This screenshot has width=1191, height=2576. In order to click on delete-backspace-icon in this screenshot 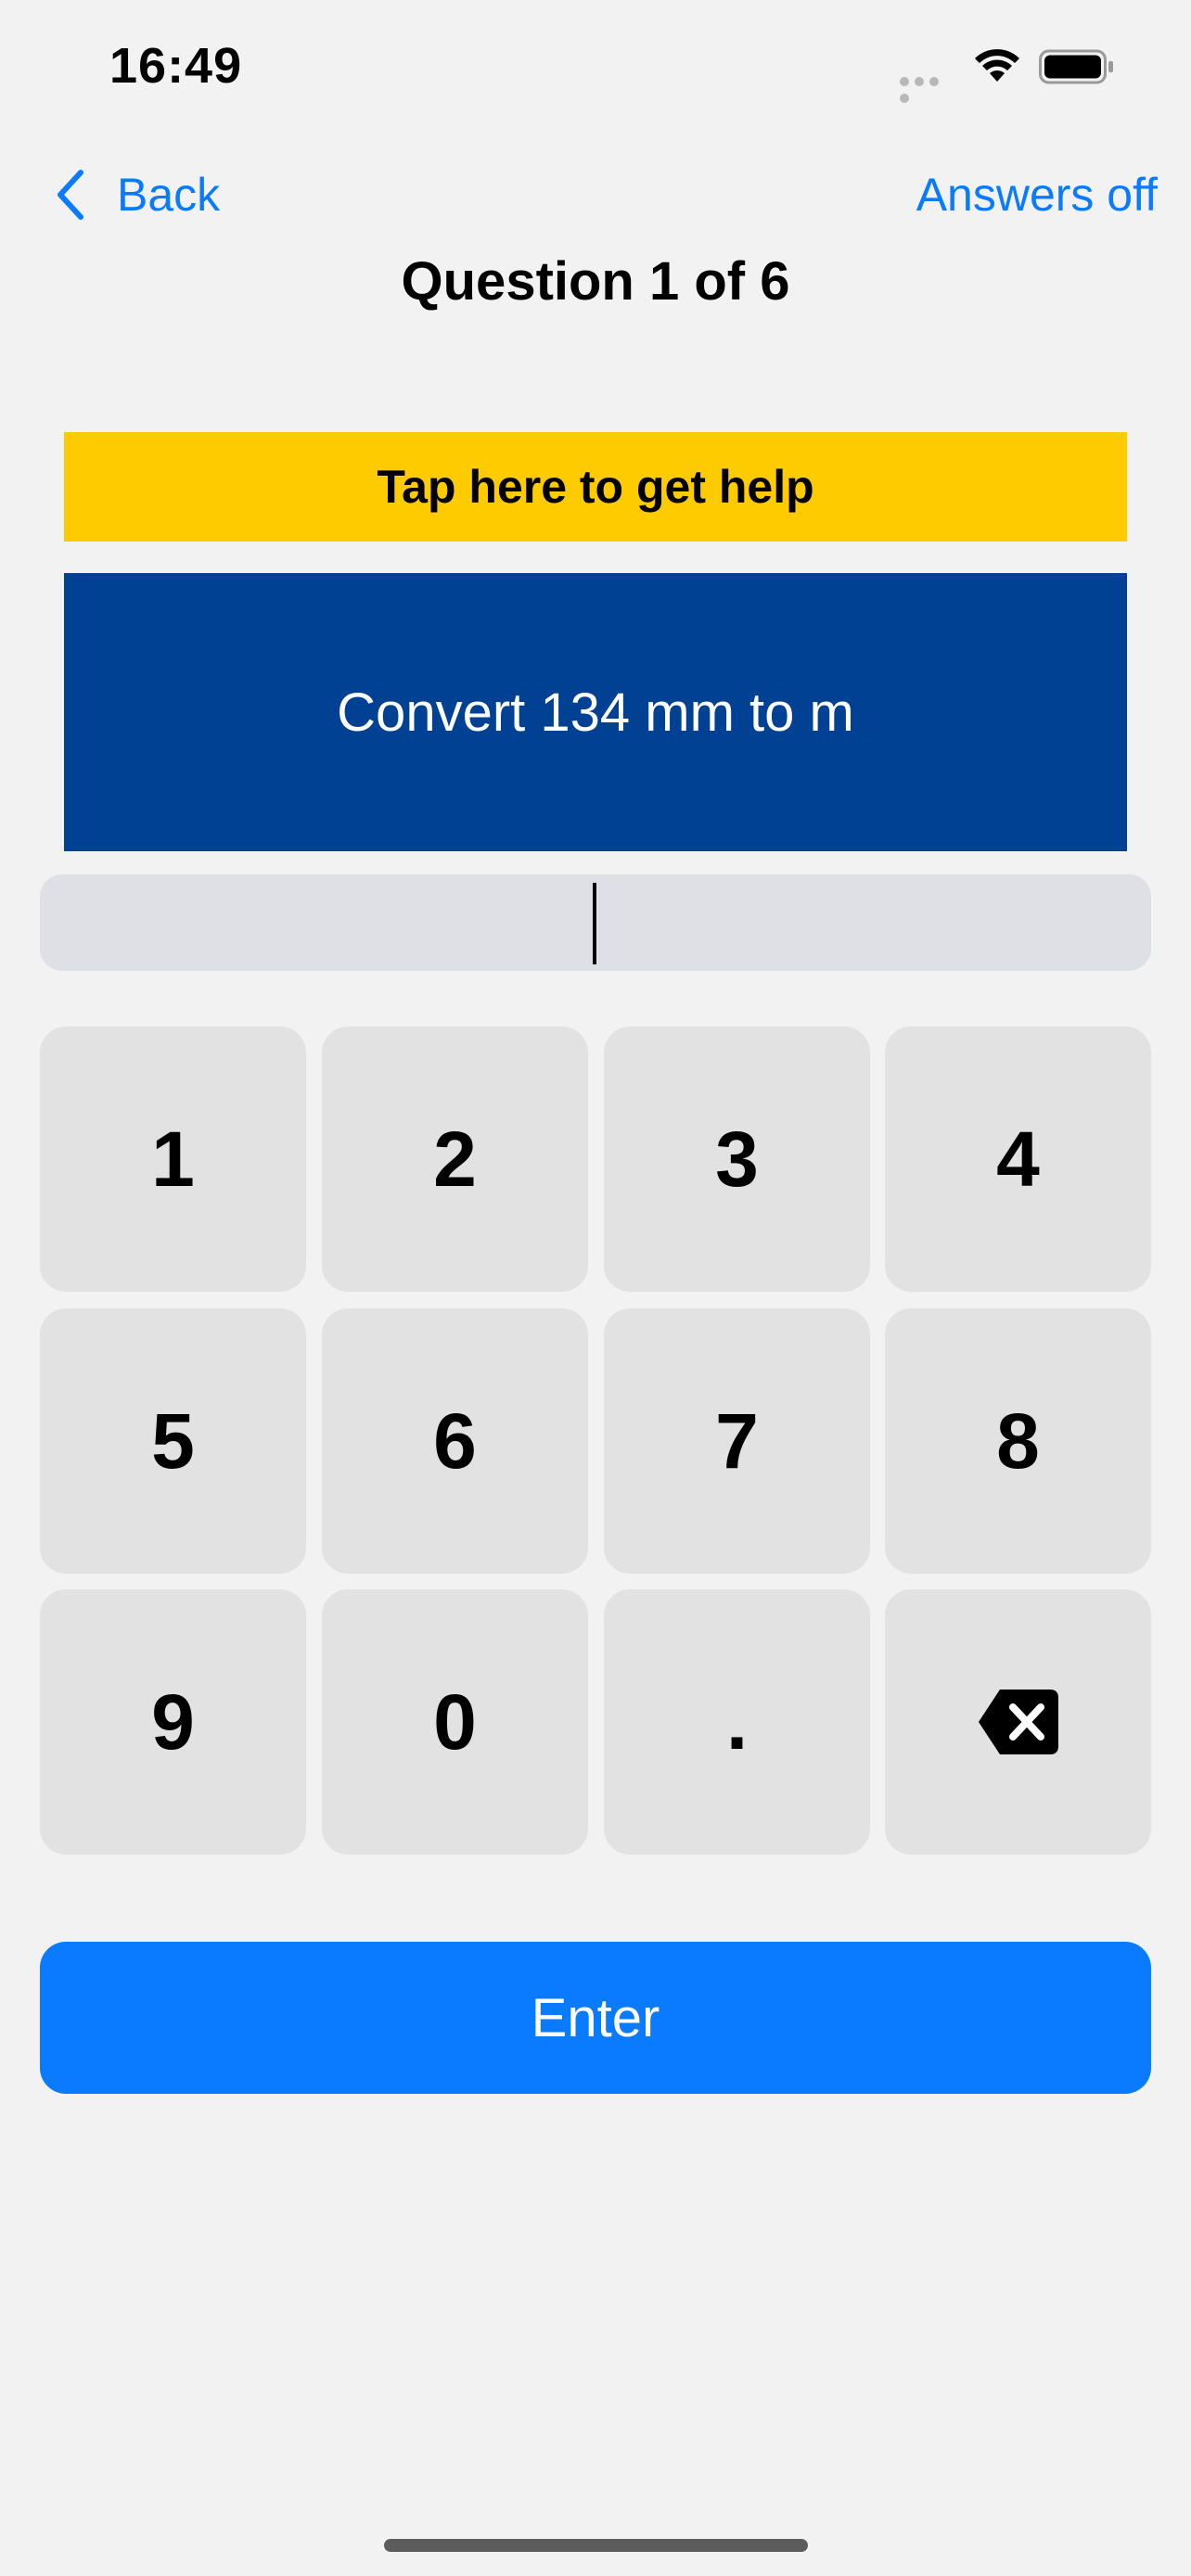, I will do `click(1018, 1722)`.